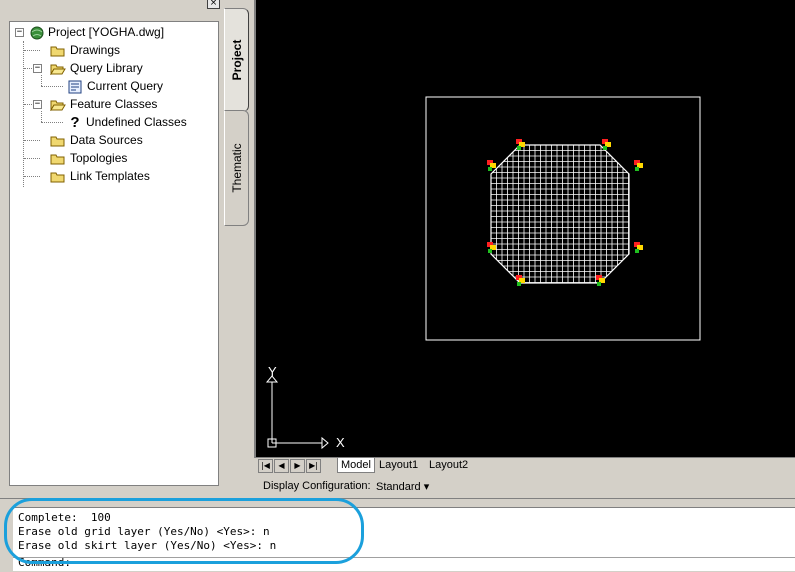 The height and width of the screenshot is (572, 795). What do you see at coordinates (213, 4) in the screenshot?
I see `close-icon: ×` at bounding box center [213, 4].